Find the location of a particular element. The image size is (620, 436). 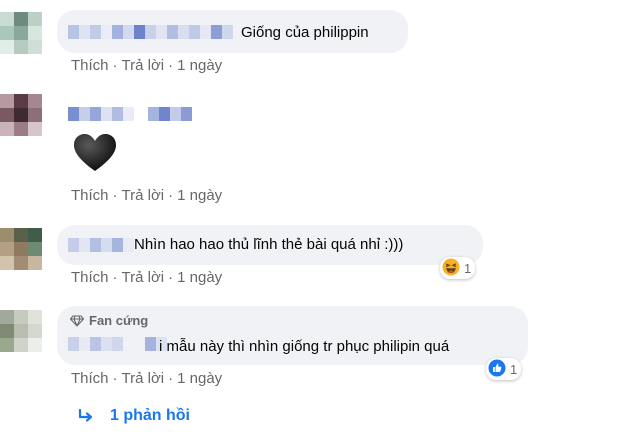

view-replies-label: 1 phản hồi is located at coordinates (150, 415).